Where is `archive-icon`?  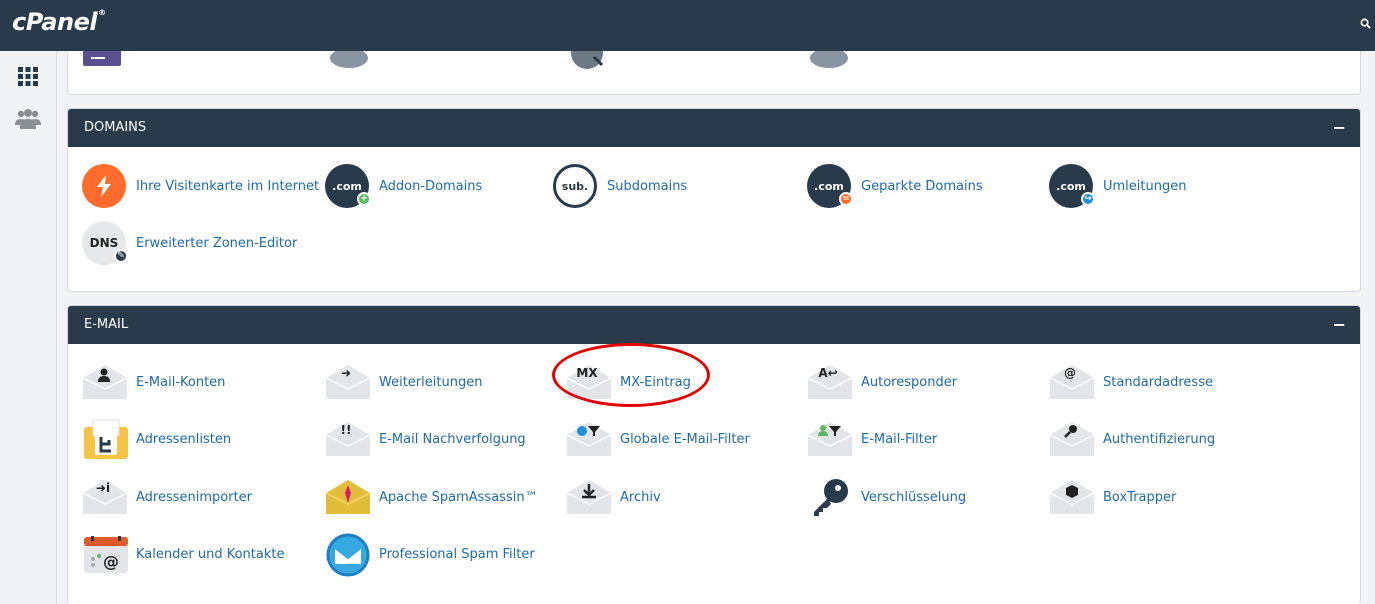
archive-icon is located at coordinates (589, 497).